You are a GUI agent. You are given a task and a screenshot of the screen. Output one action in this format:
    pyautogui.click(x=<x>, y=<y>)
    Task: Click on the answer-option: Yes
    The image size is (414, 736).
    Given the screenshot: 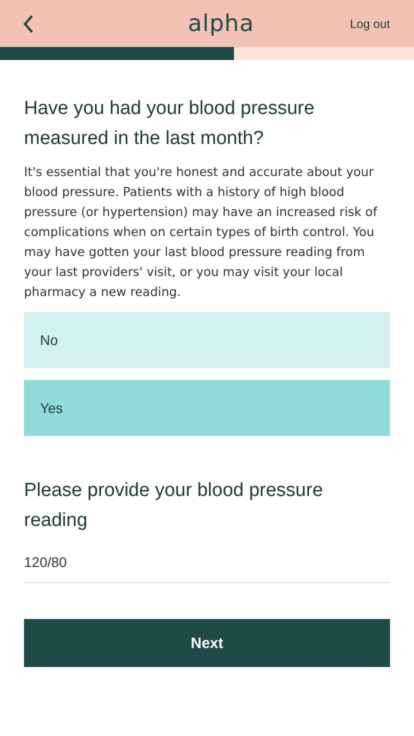 What is the action you would take?
    pyautogui.click(x=207, y=408)
    